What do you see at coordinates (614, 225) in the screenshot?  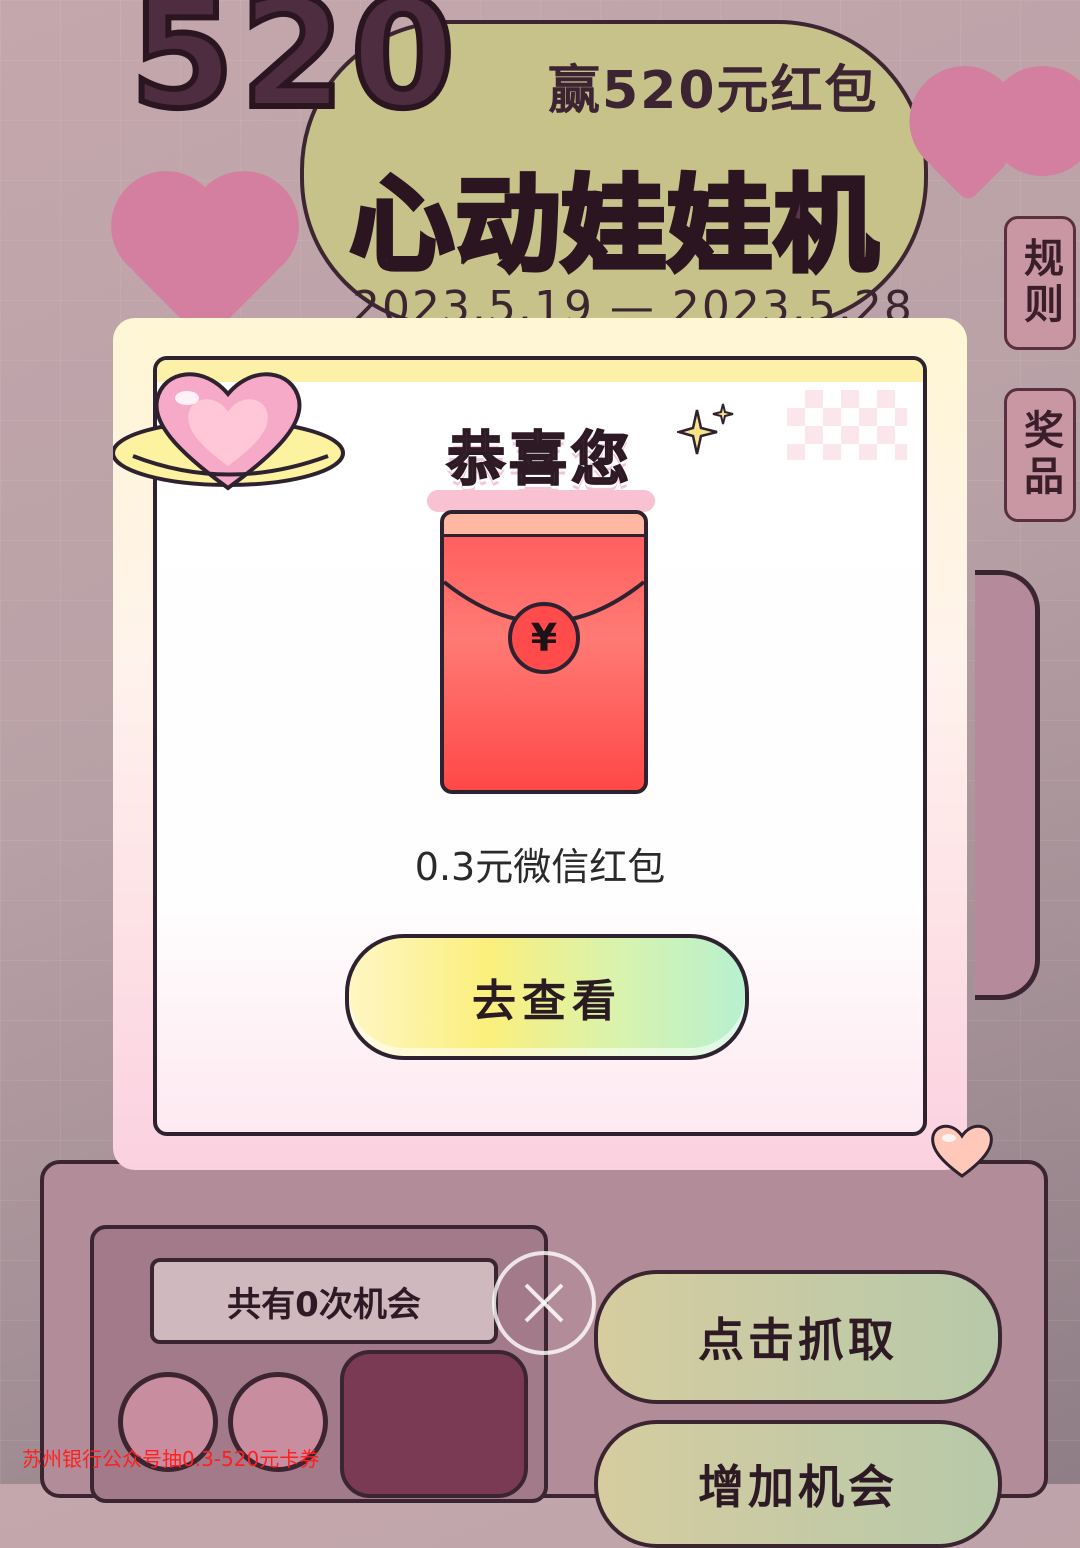 I see `event-title: 心动娃娃机` at bounding box center [614, 225].